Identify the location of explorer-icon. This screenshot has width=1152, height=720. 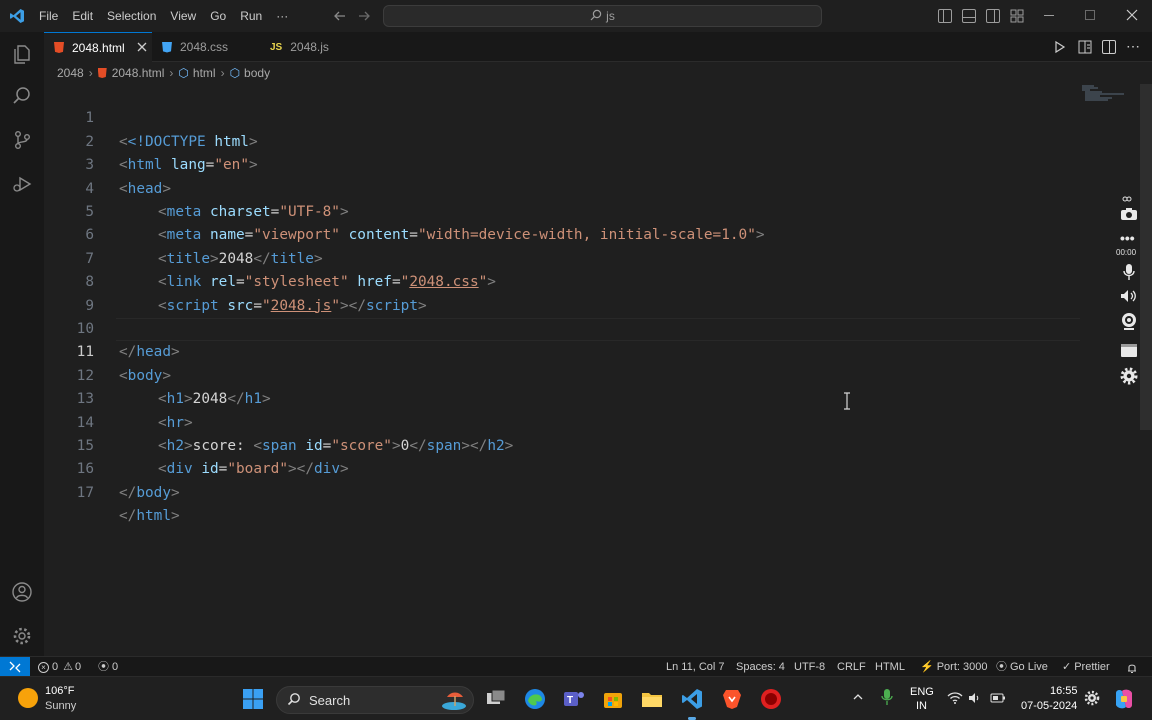
(22, 54).